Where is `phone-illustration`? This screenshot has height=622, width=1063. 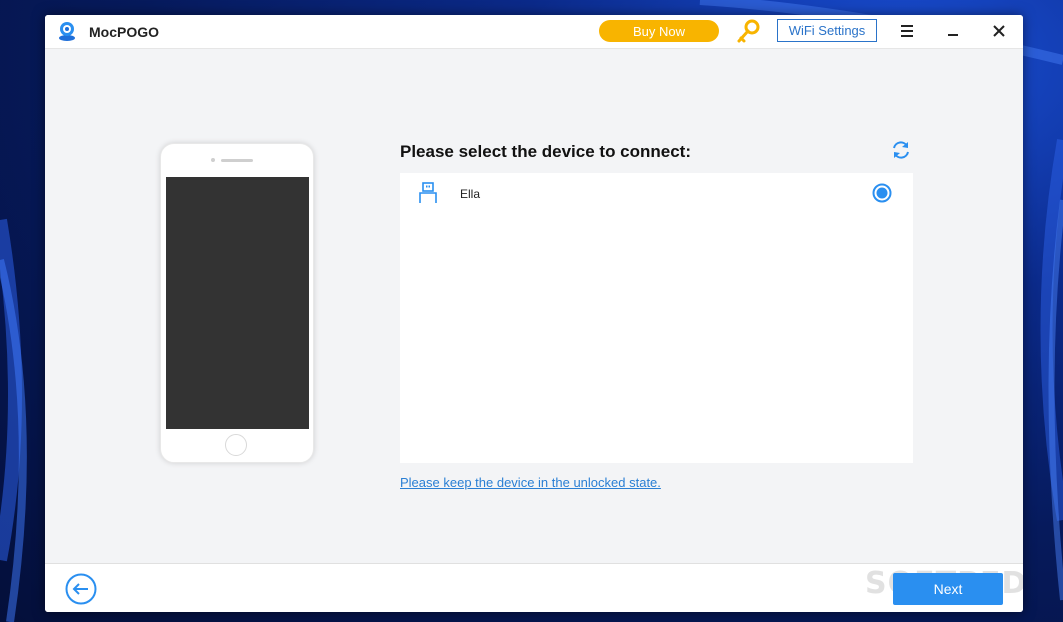 phone-illustration is located at coordinates (237, 303).